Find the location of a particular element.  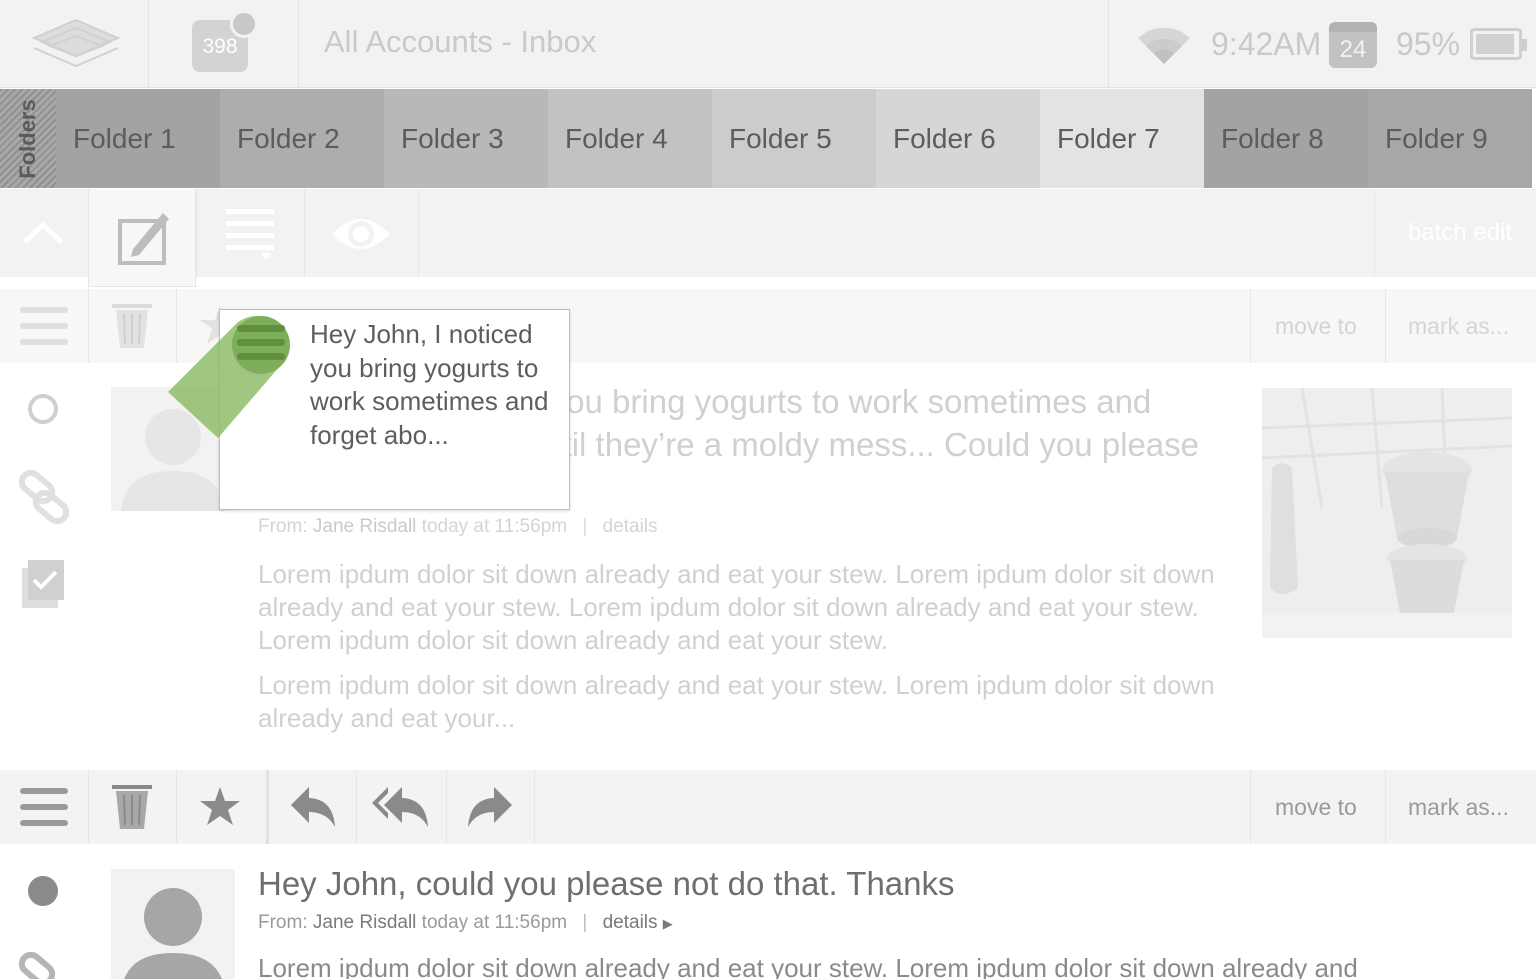

sort-button is located at coordinates (250, 233).